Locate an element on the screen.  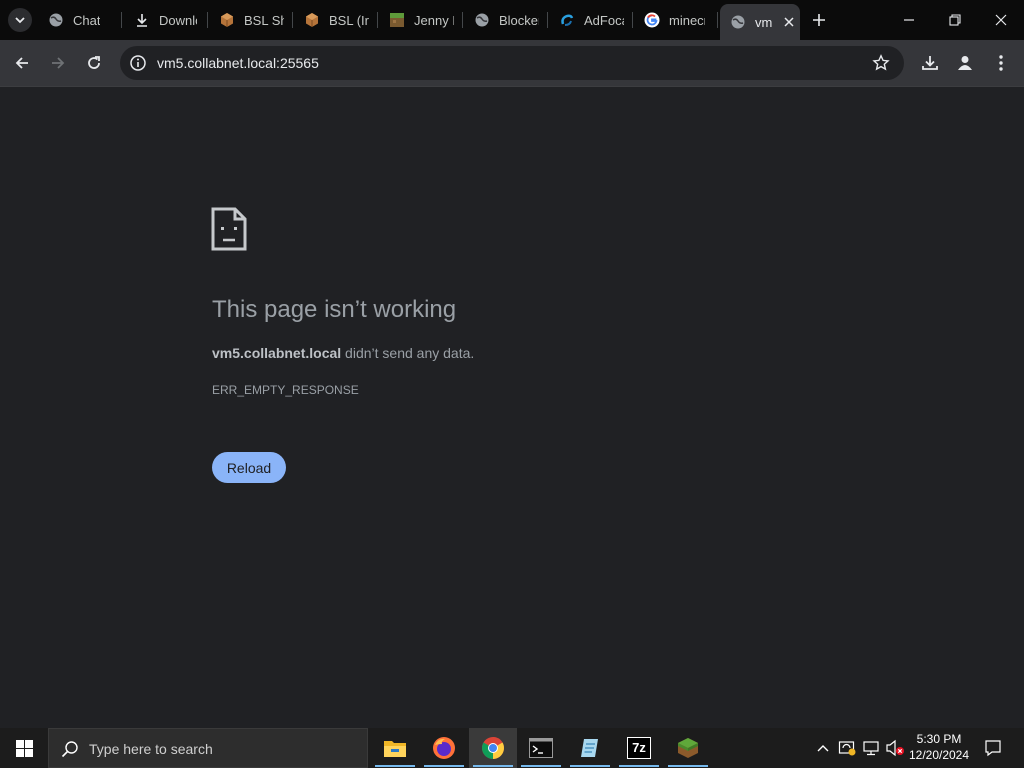
url-text: vm5.collabnet.local:25565 is located at coordinates (238, 63).